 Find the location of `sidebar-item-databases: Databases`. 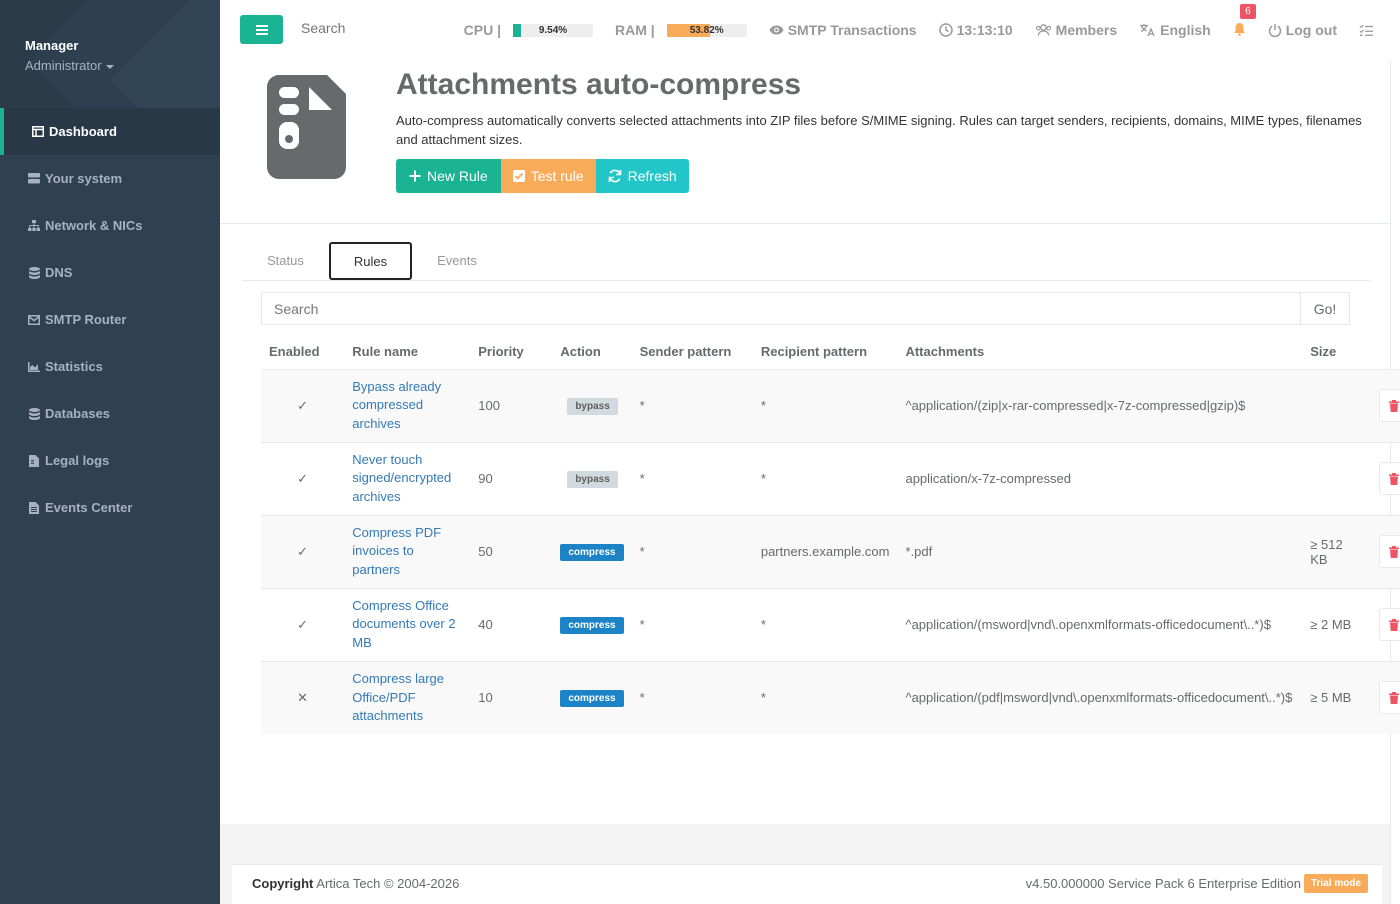

sidebar-item-databases: Databases is located at coordinates (110, 413).